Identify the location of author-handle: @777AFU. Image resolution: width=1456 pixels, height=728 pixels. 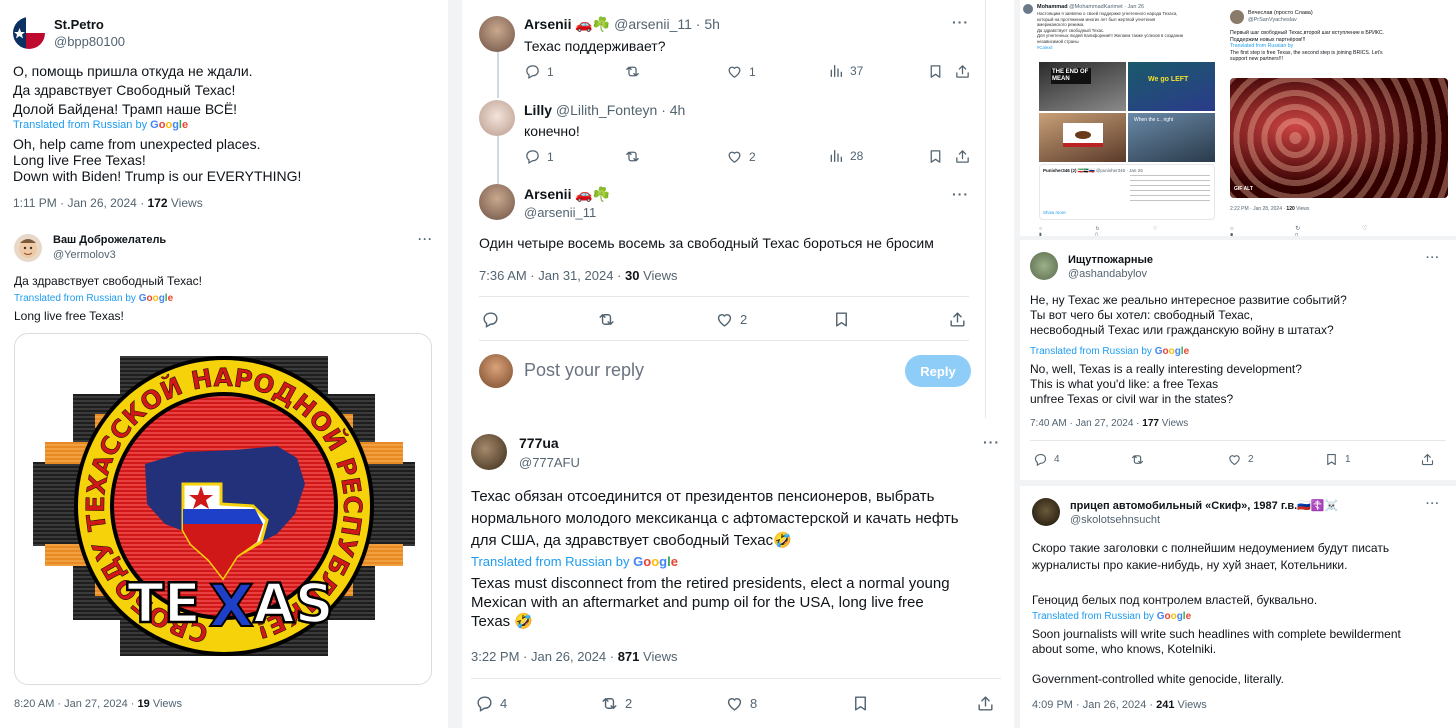
(549, 462).